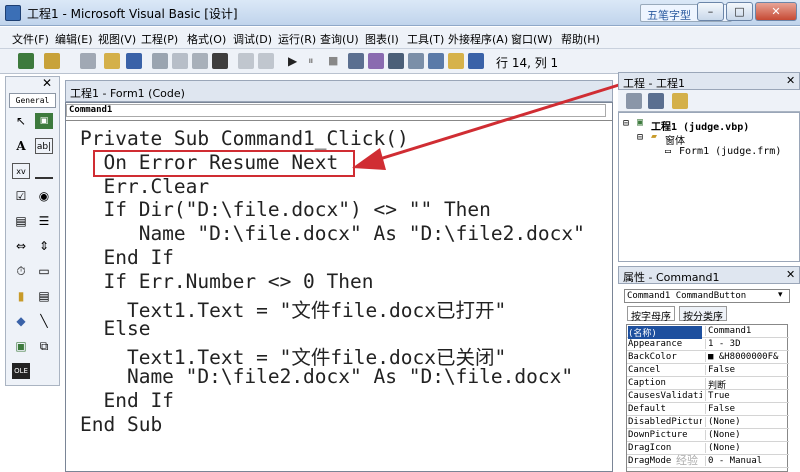 This screenshot has width=800, height=472. What do you see at coordinates (356, 61) in the screenshot?
I see `project-explorer-icon` at bounding box center [356, 61].